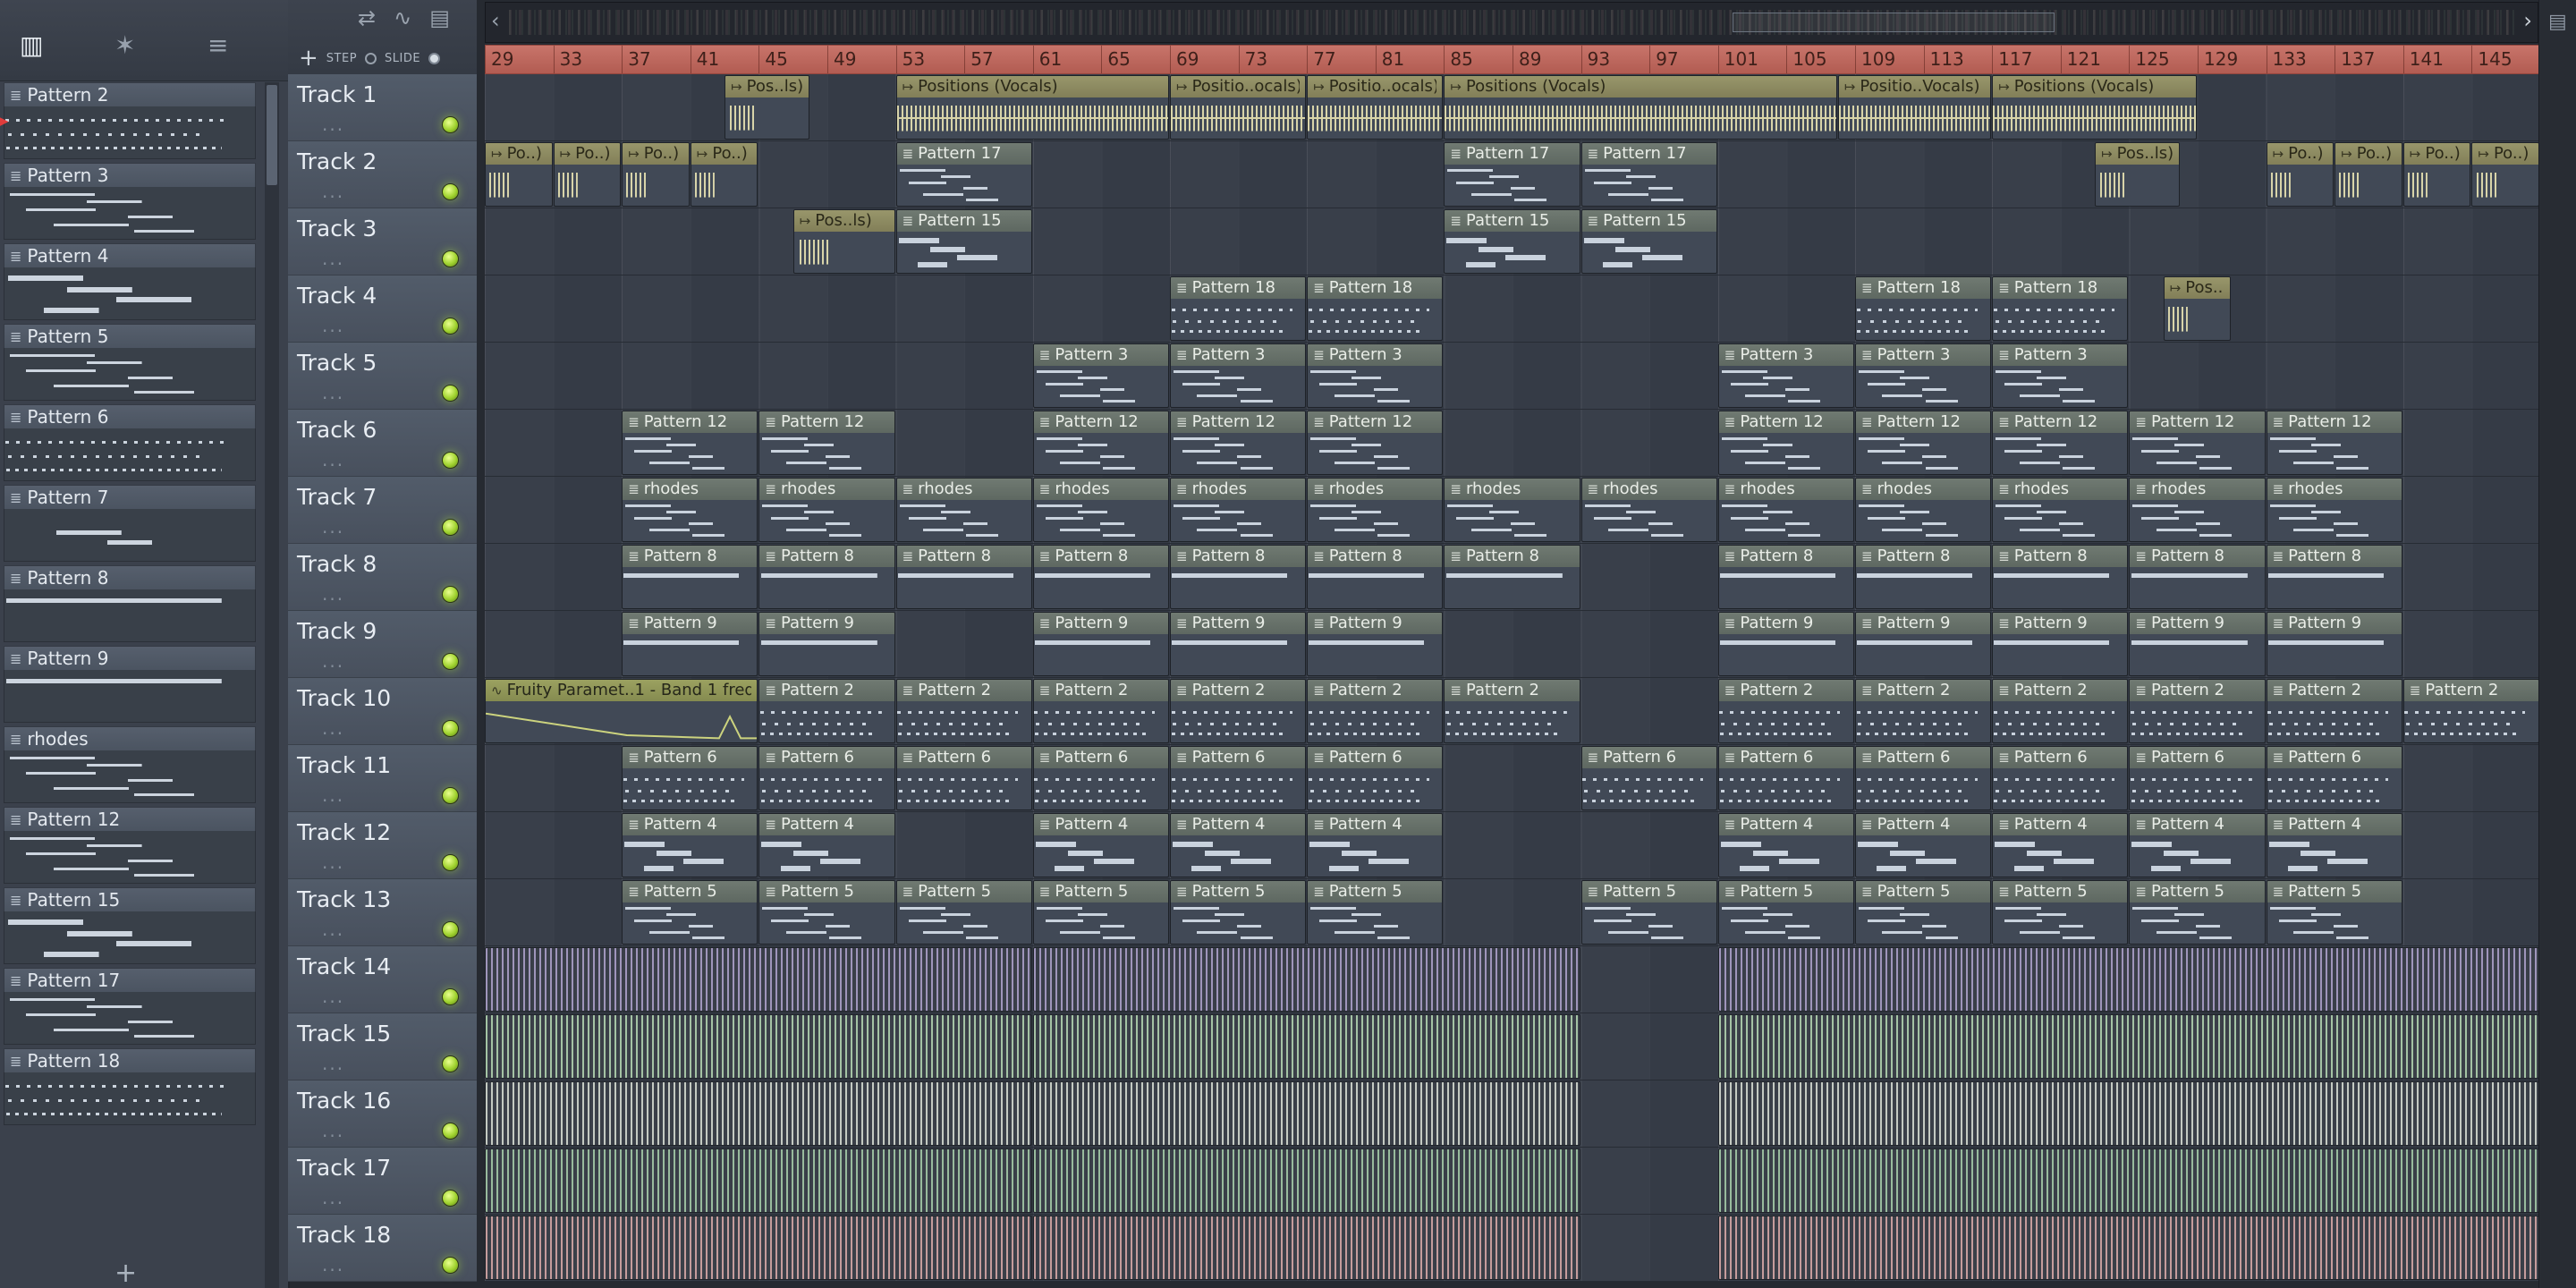 The height and width of the screenshot is (1288, 2576). Describe the element at coordinates (308, 58) in the screenshot. I see `playlist-add-button: +` at that location.